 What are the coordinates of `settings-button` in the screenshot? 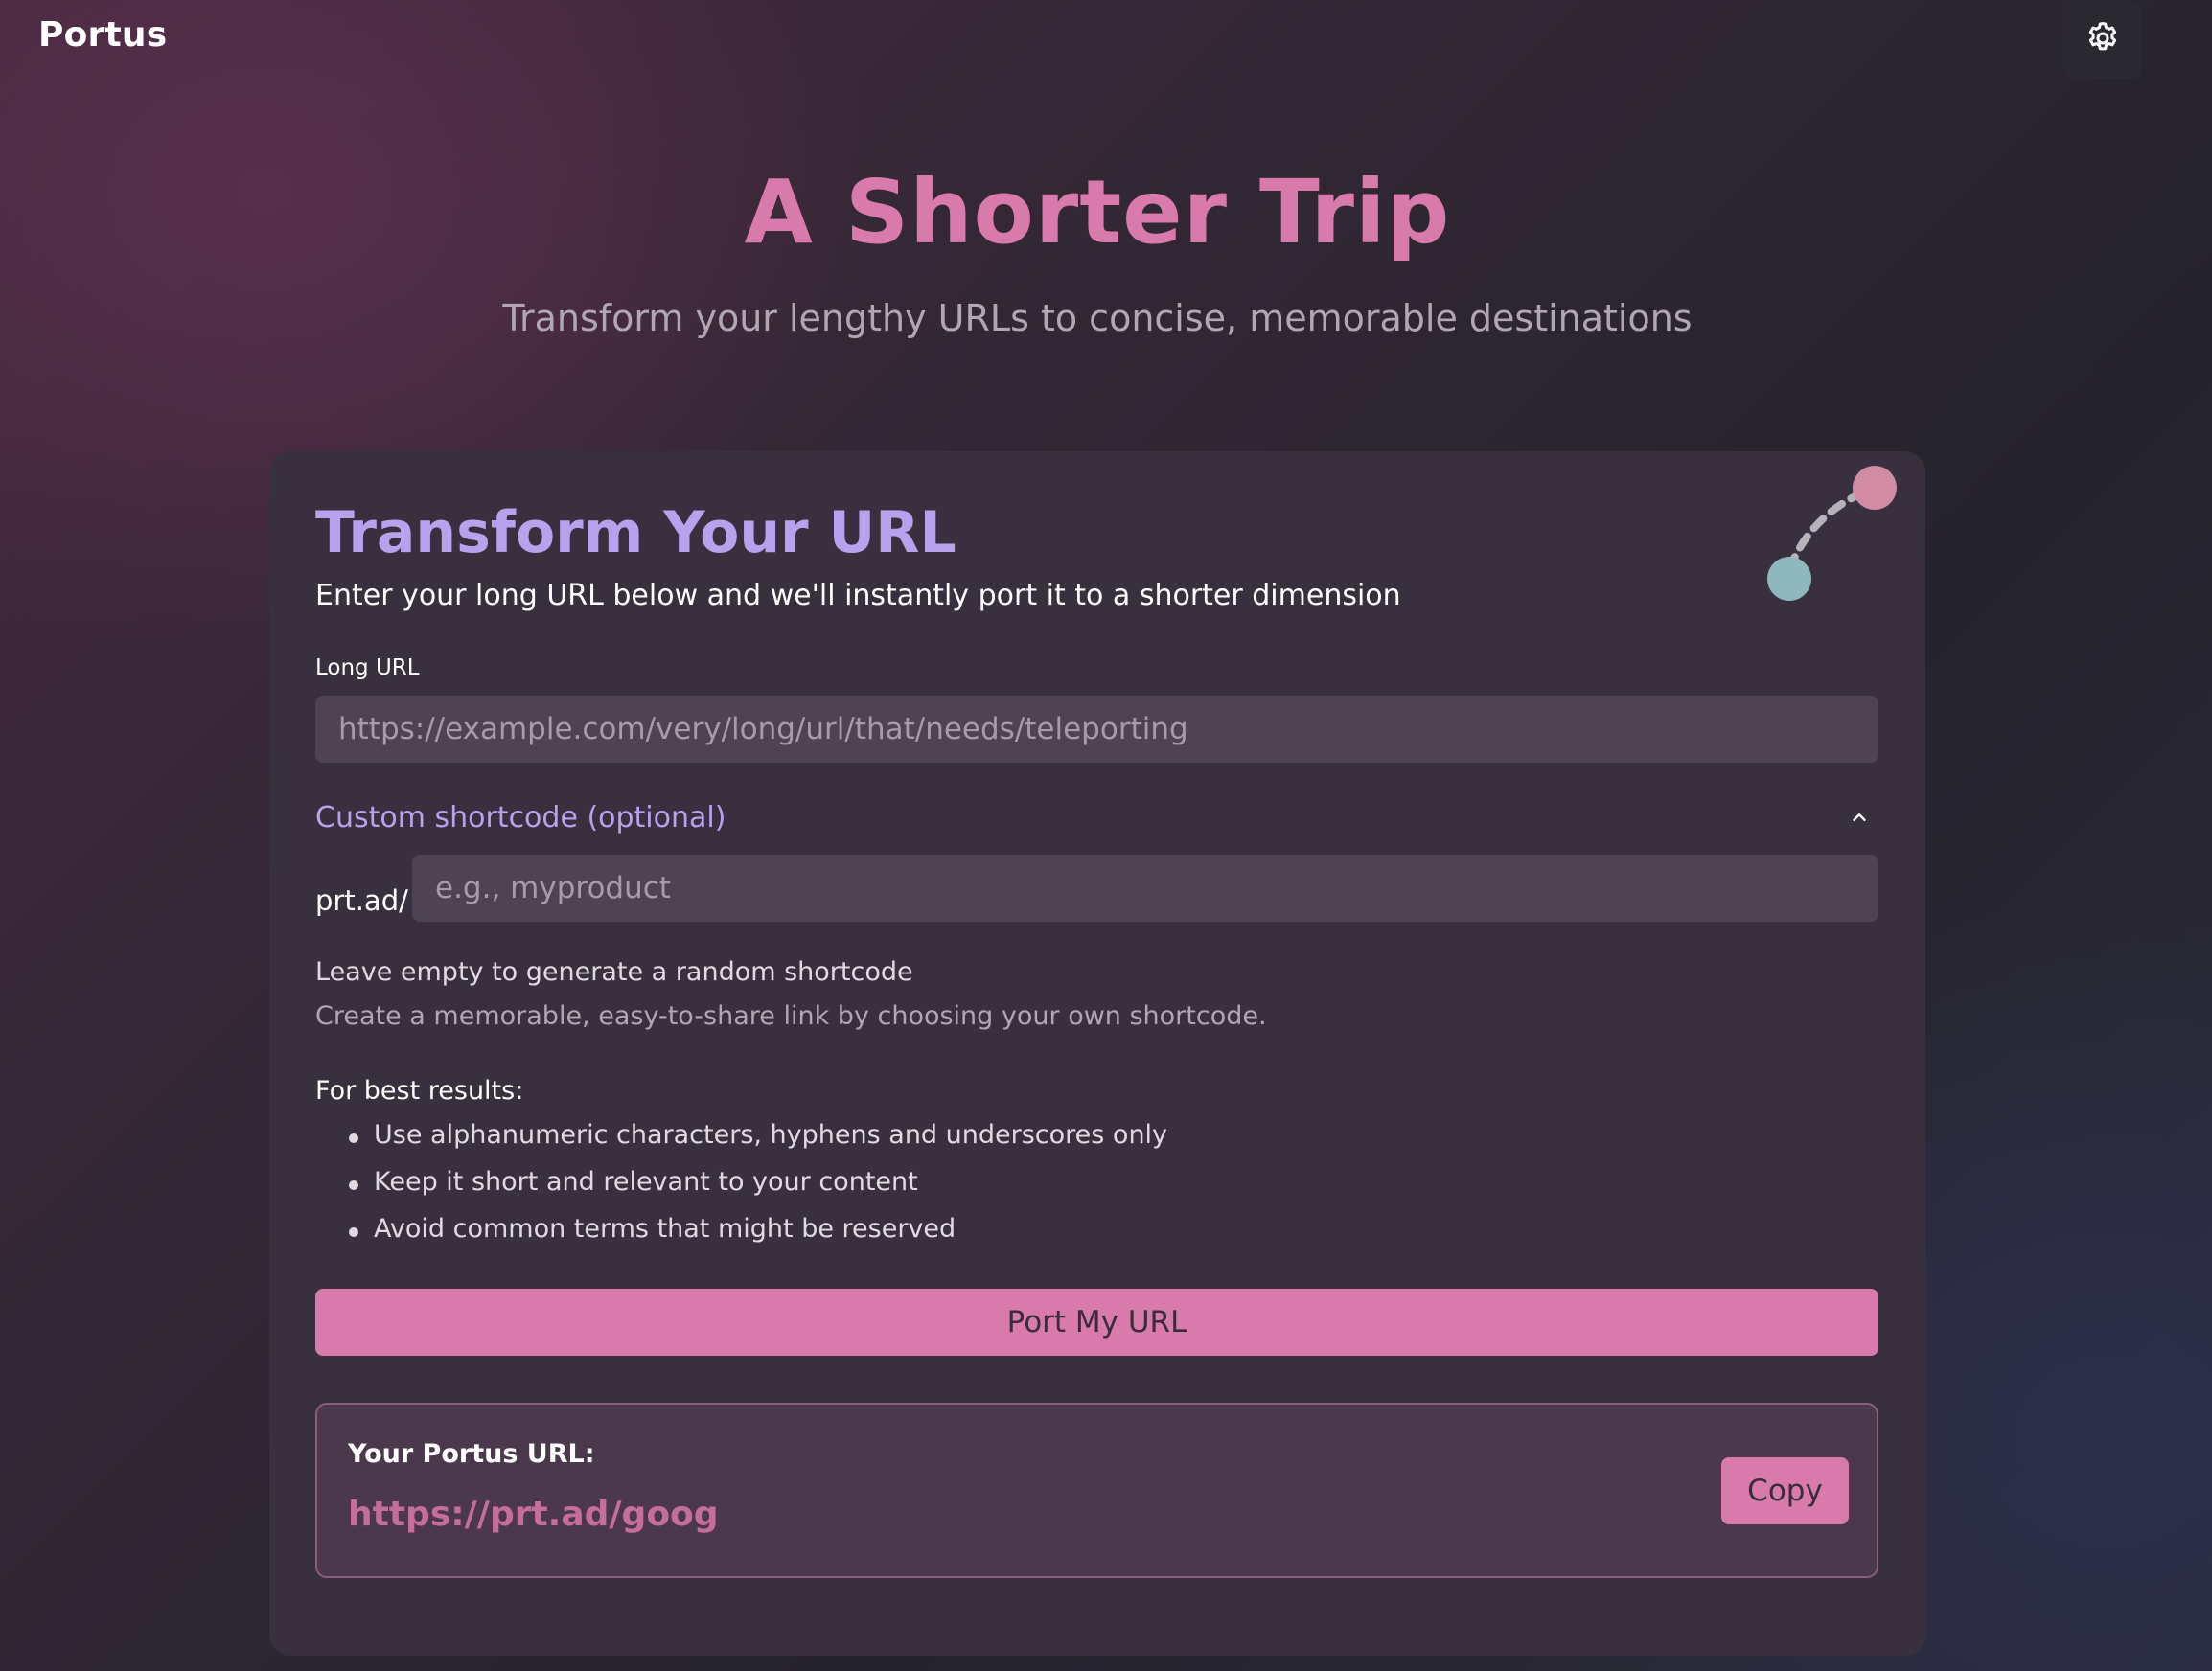 It's located at (2102, 40).